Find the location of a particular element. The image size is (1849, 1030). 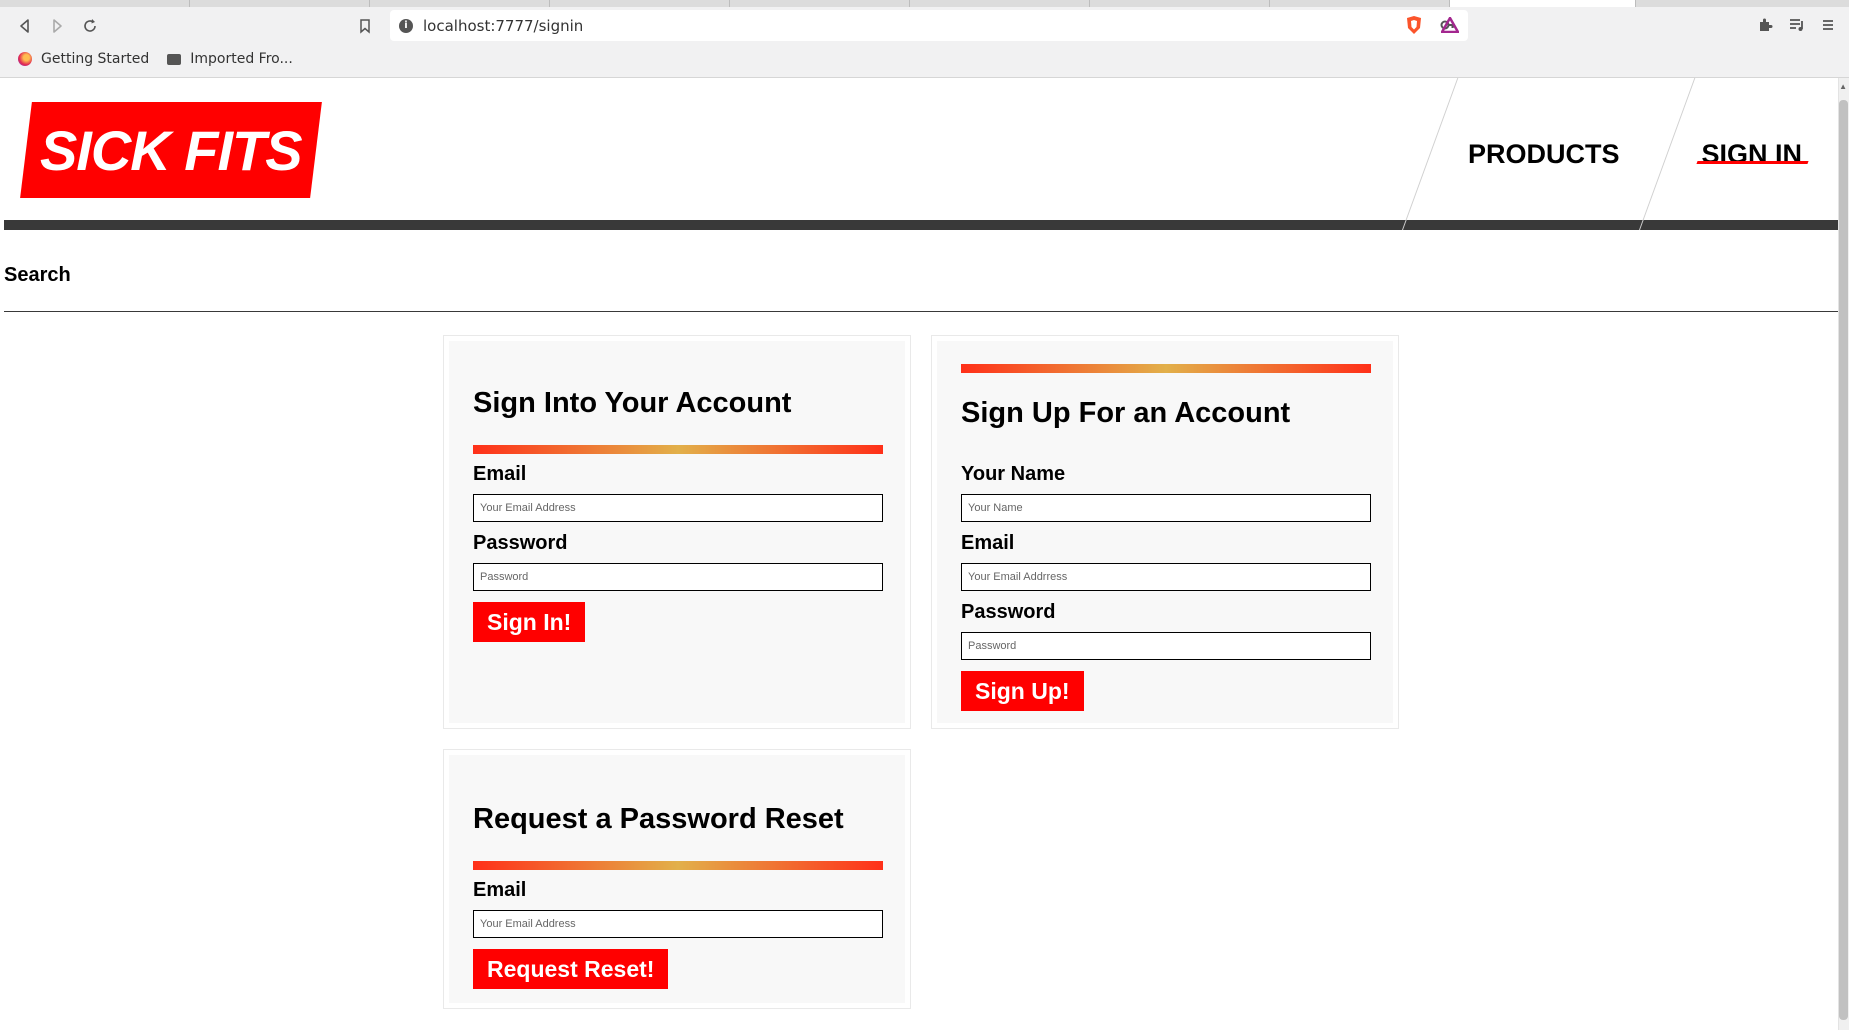

reset-email-input is located at coordinates (678, 924).